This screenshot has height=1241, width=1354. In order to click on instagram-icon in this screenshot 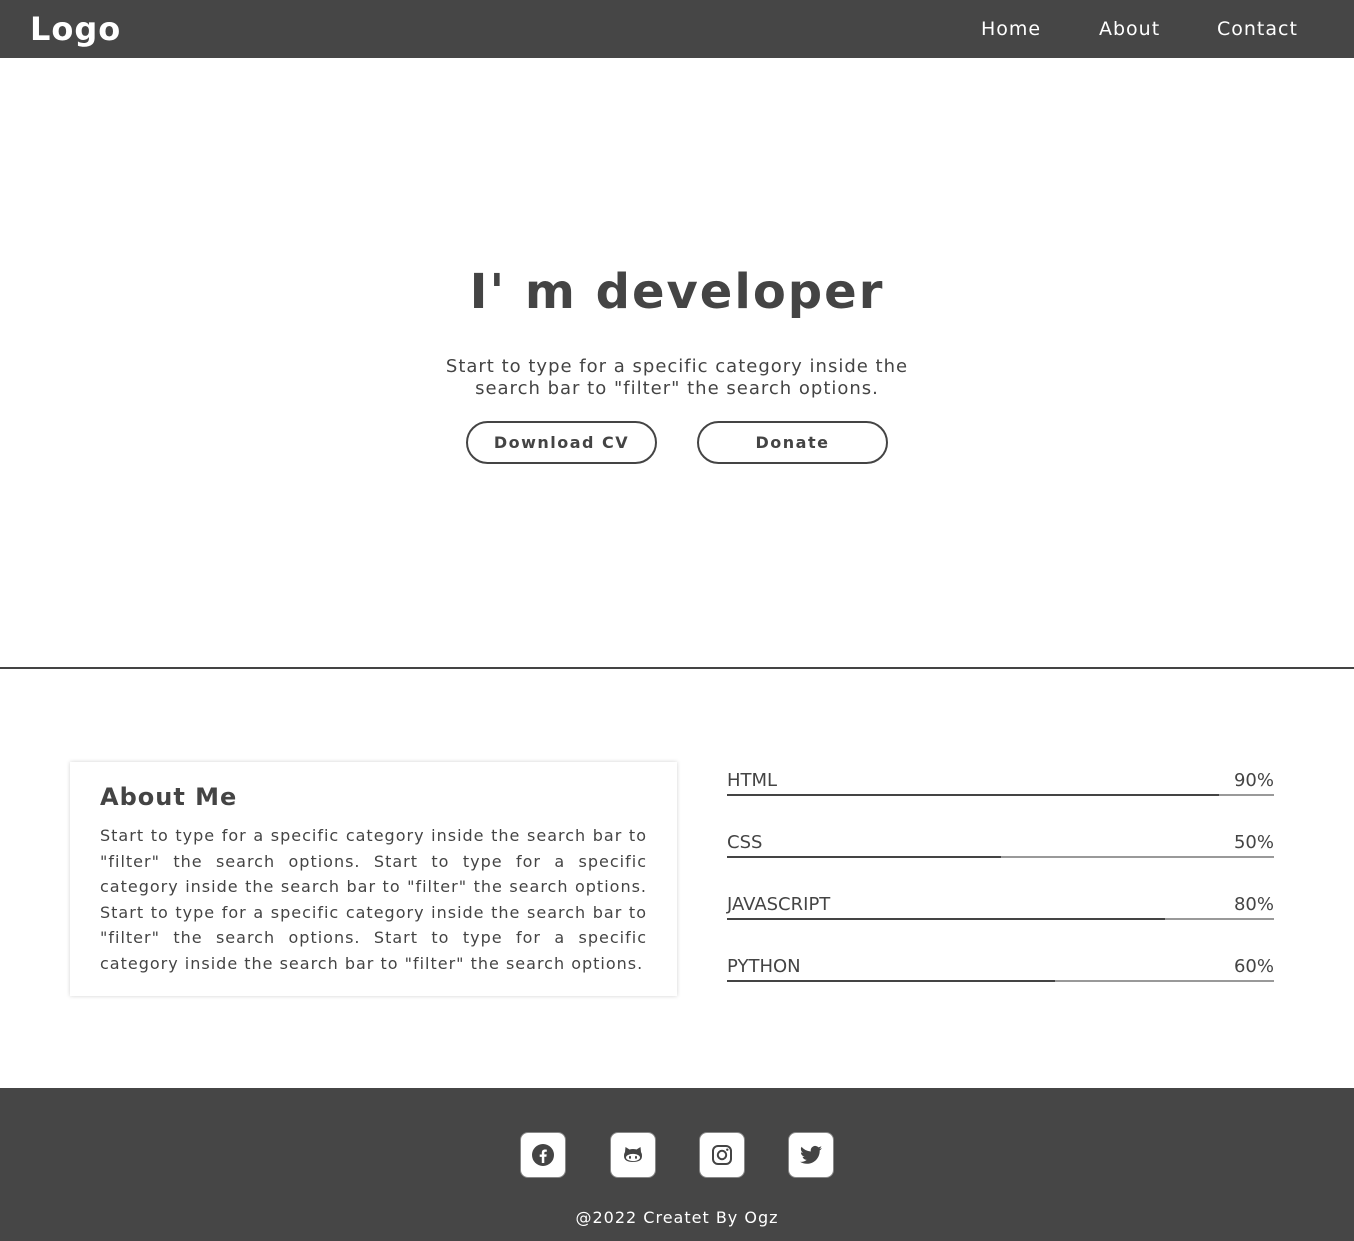, I will do `click(722, 1155)`.